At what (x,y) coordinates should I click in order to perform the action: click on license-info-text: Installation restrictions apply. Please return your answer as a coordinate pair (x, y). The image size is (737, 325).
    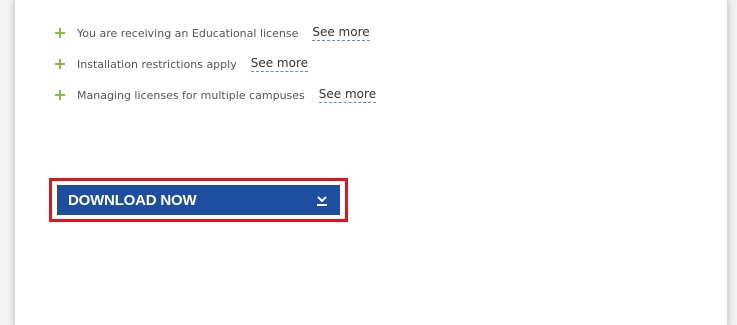
    Looking at the image, I should click on (157, 64).